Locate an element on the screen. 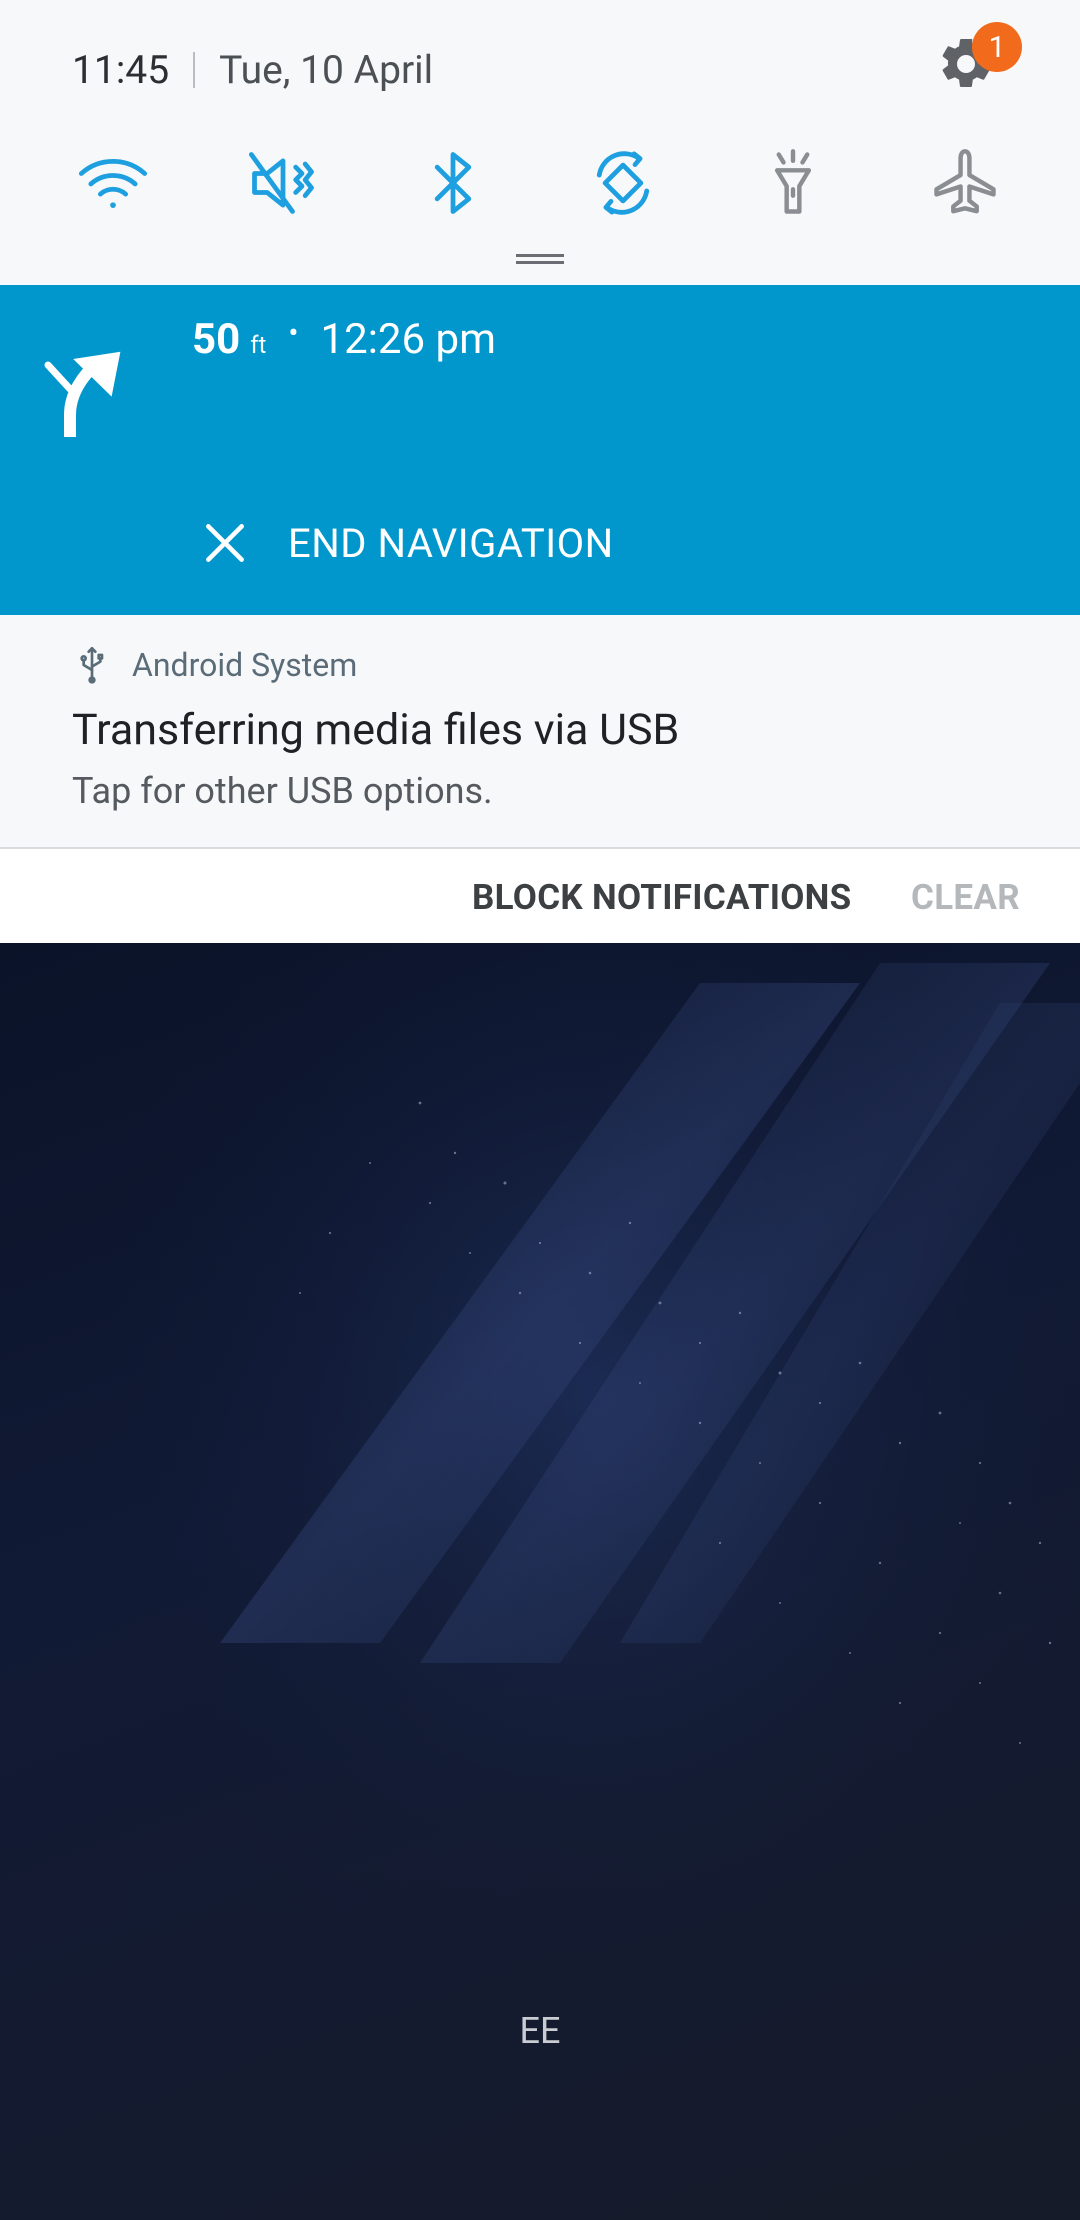 The height and width of the screenshot is (2220, 1080). notification-header: Android System is located at coordinates (214, 665).